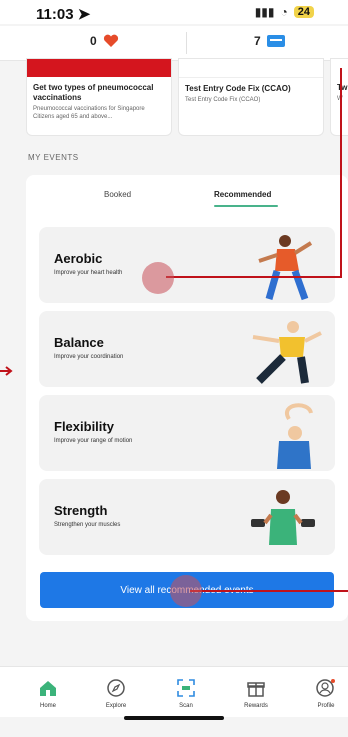 Image resolution: width=348 pixels, height=737 pixels. Describe the element at coordinates (186, 688) in the screenshot. I see `scan-icon` at that location.